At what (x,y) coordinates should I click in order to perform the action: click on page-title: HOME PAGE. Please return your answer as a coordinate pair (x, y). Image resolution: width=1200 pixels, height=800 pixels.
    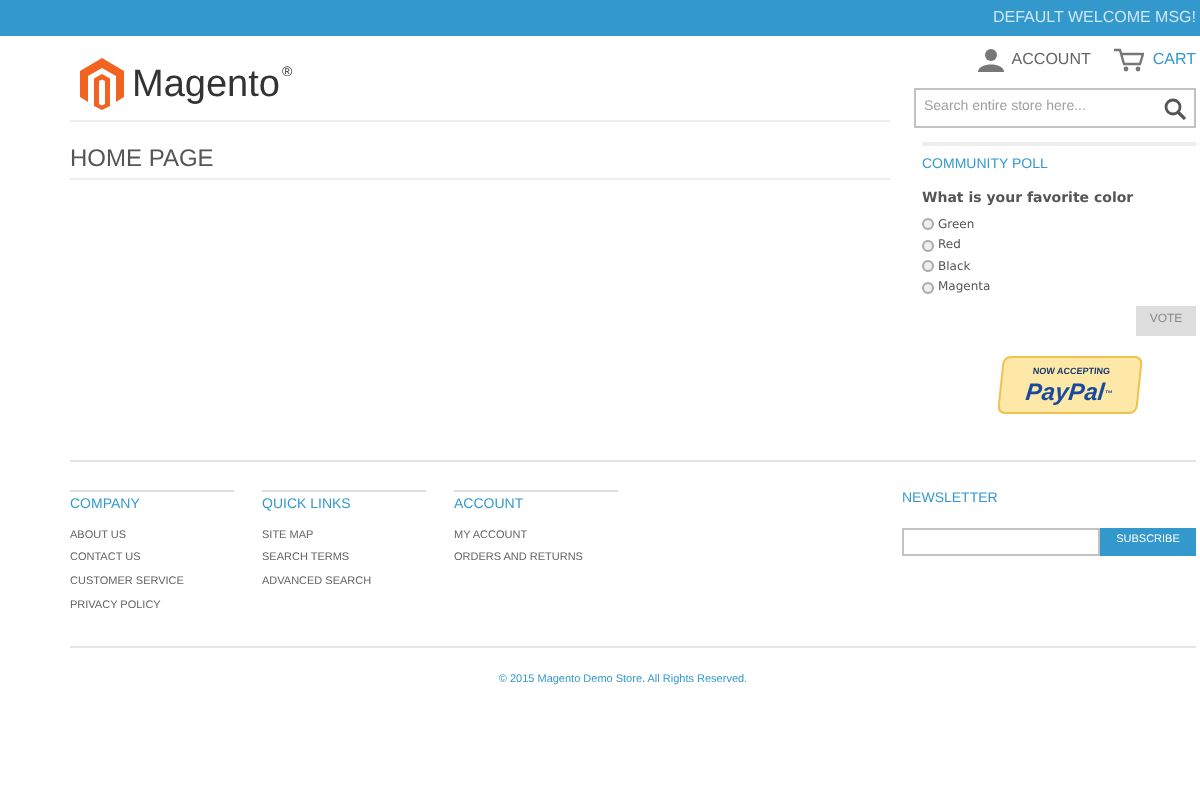
    Looking at the image, I should click on (143, 158).